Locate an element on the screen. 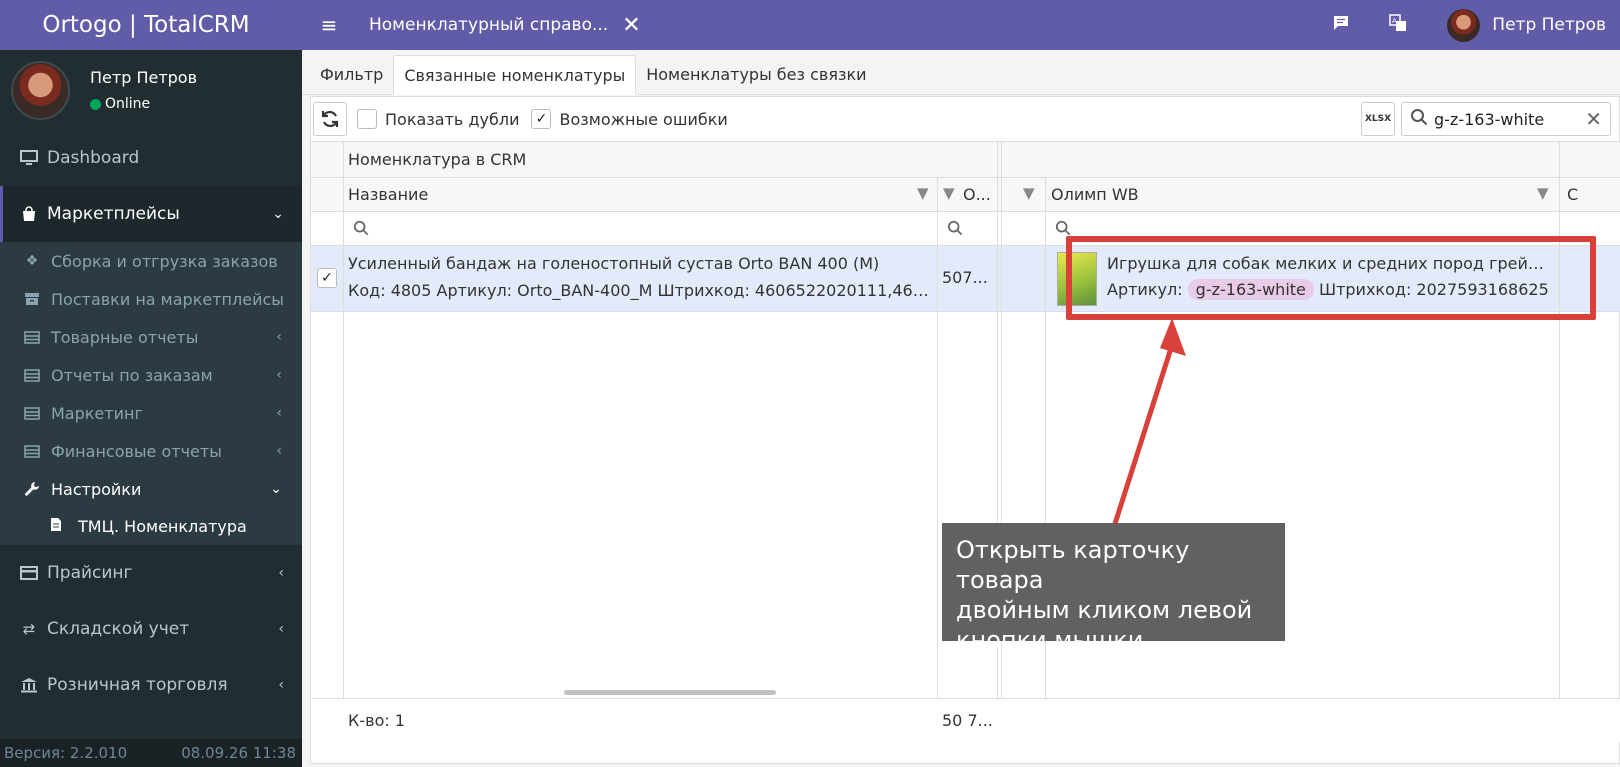 This screenshot has height=767, width=1620. sidebar-item-marketplaces: Маркетплейсы ⌄ is located at coordinates (151, 214).